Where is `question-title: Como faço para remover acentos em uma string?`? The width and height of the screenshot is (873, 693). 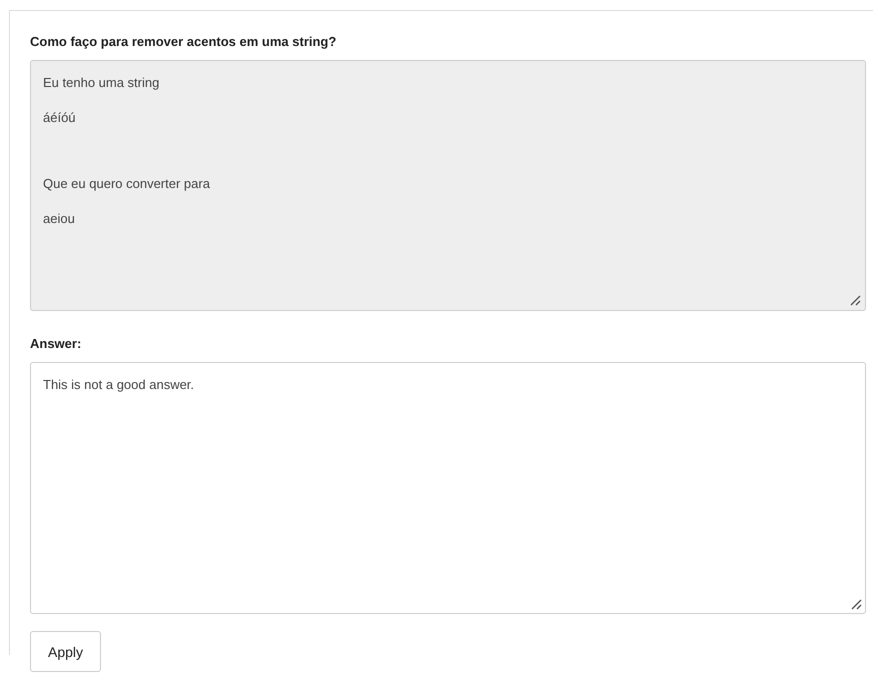 question-title: Como faço para remover acentos em uma string? is located at coordinates (184, 41).